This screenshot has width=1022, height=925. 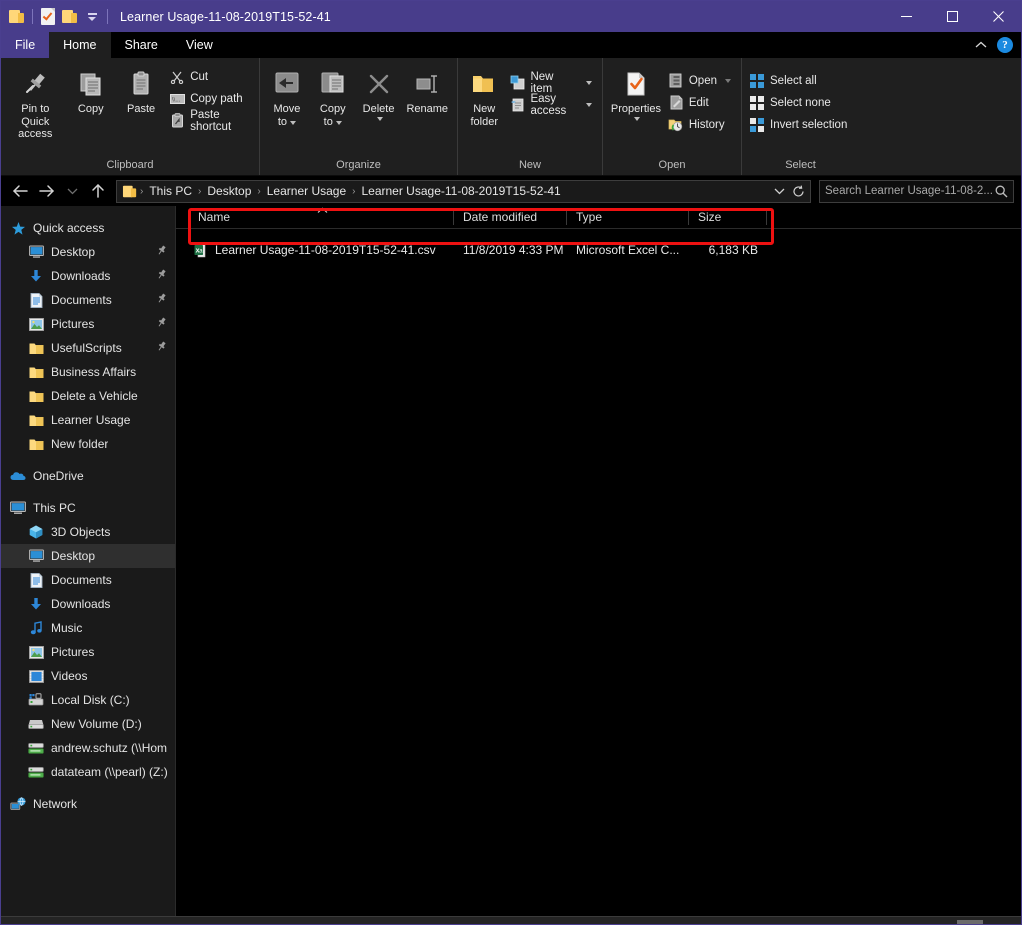 What do you see at coordinates (46, 191) in the screenshot?
I see `forward-button` at bounding box center [46, 191].